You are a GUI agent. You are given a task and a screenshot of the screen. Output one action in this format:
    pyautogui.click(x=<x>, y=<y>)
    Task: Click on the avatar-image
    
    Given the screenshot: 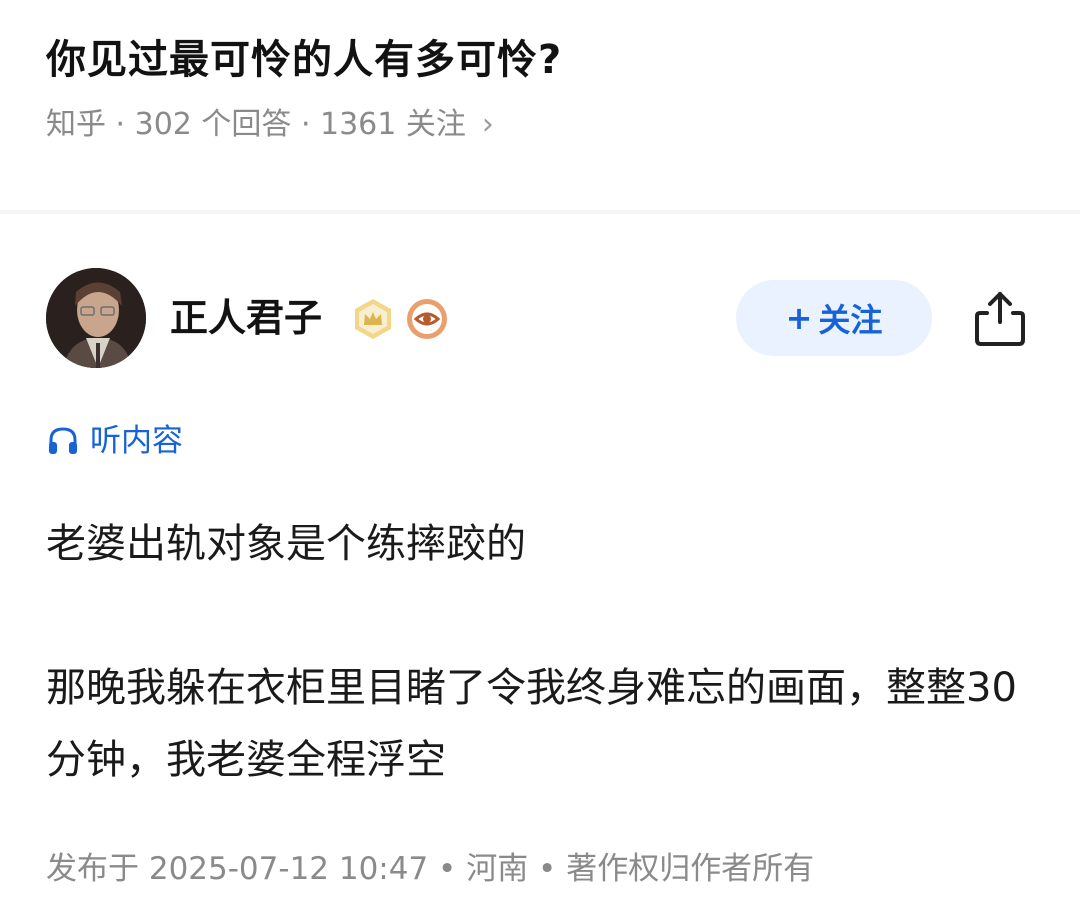 What is the action you would take?
    pyautogui.click(x=96, y=318)
    